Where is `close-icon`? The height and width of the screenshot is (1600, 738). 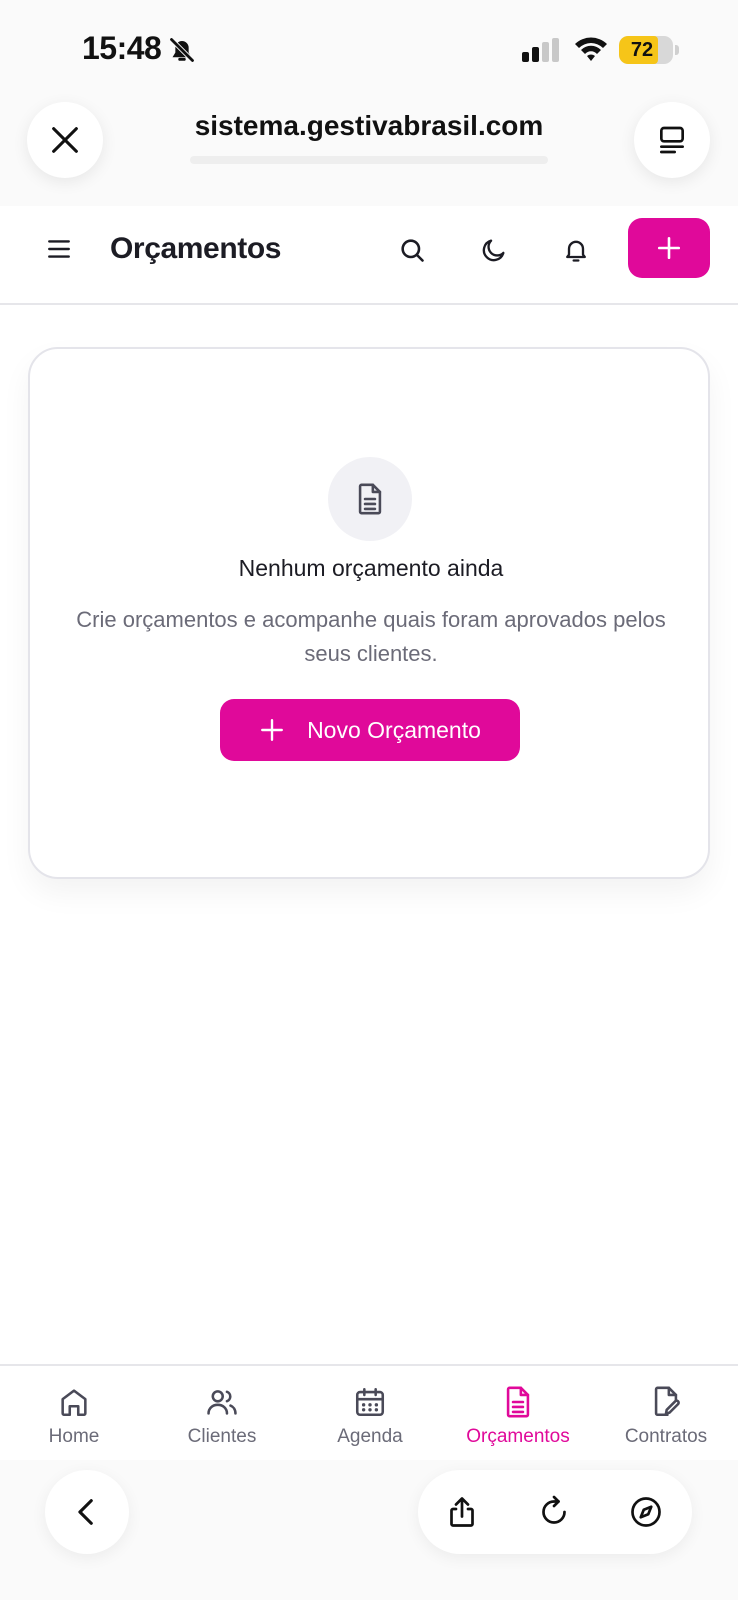 close-icon is located at coordinates (65, 140).